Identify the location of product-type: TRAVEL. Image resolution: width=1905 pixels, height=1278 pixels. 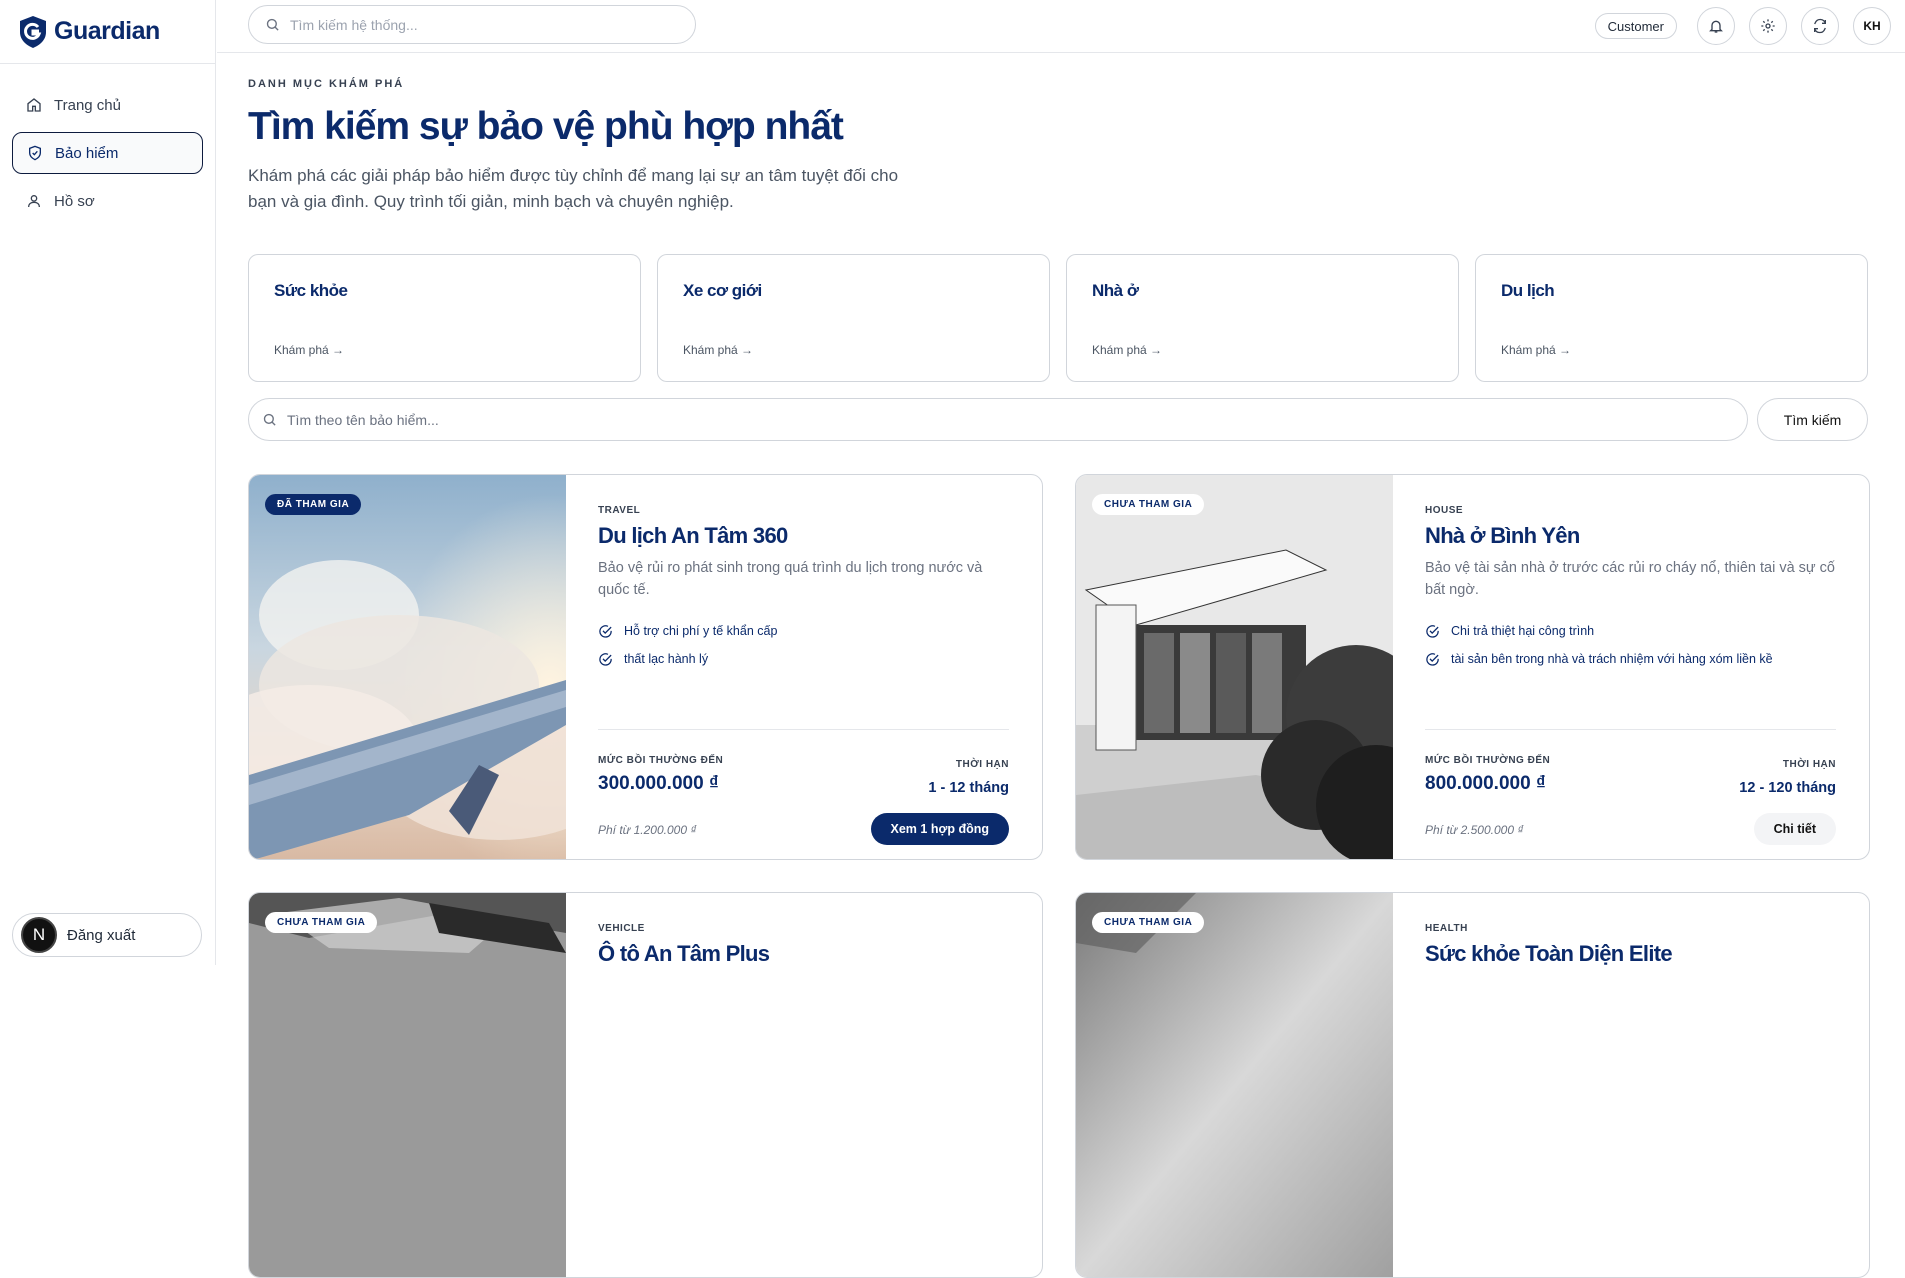
(619, 510).